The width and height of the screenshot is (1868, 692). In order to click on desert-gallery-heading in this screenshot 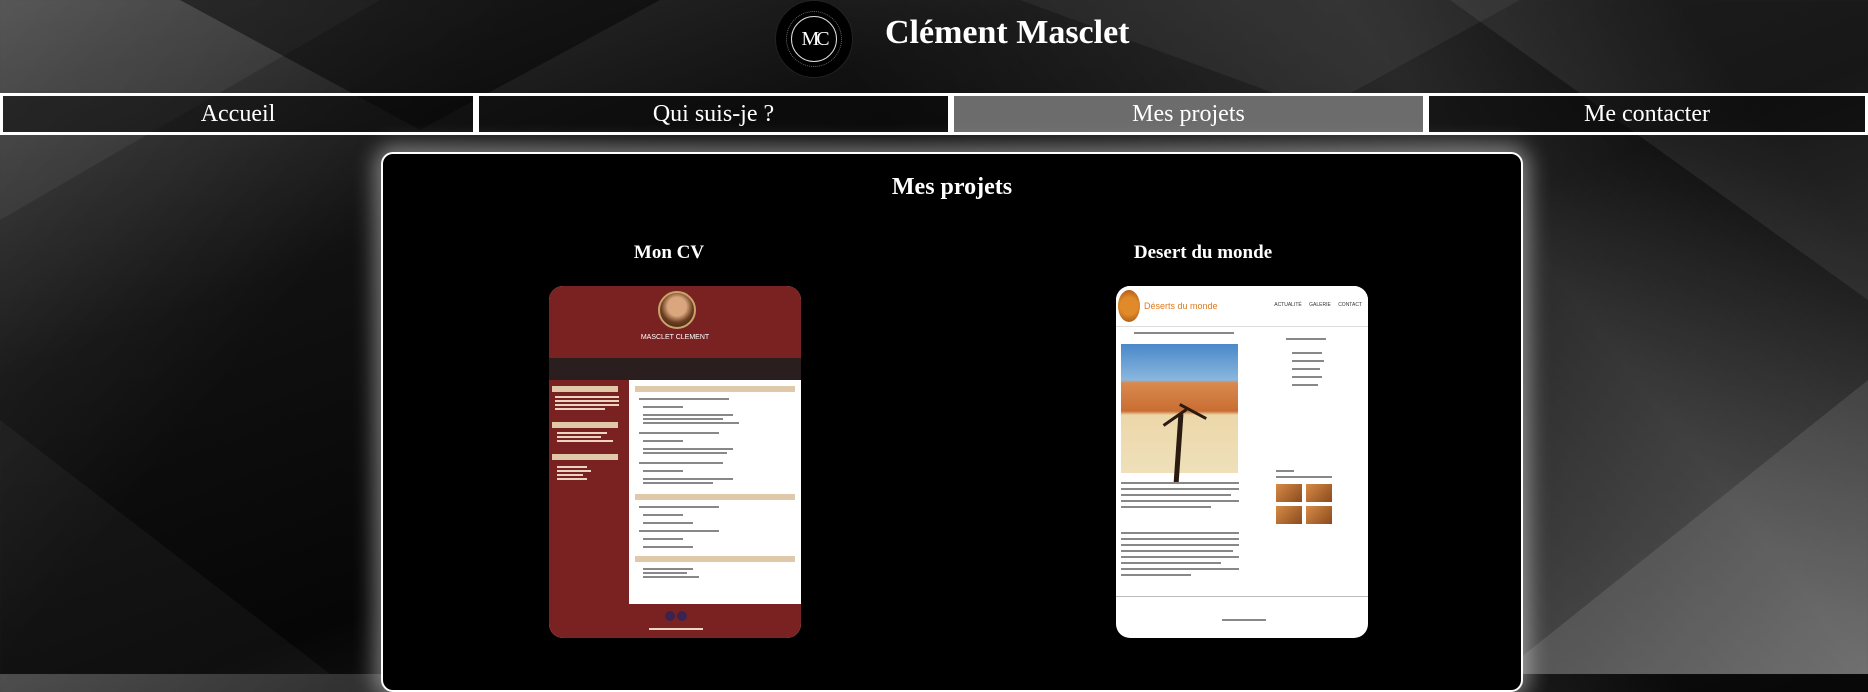, I will do `click(1285, 471)`.